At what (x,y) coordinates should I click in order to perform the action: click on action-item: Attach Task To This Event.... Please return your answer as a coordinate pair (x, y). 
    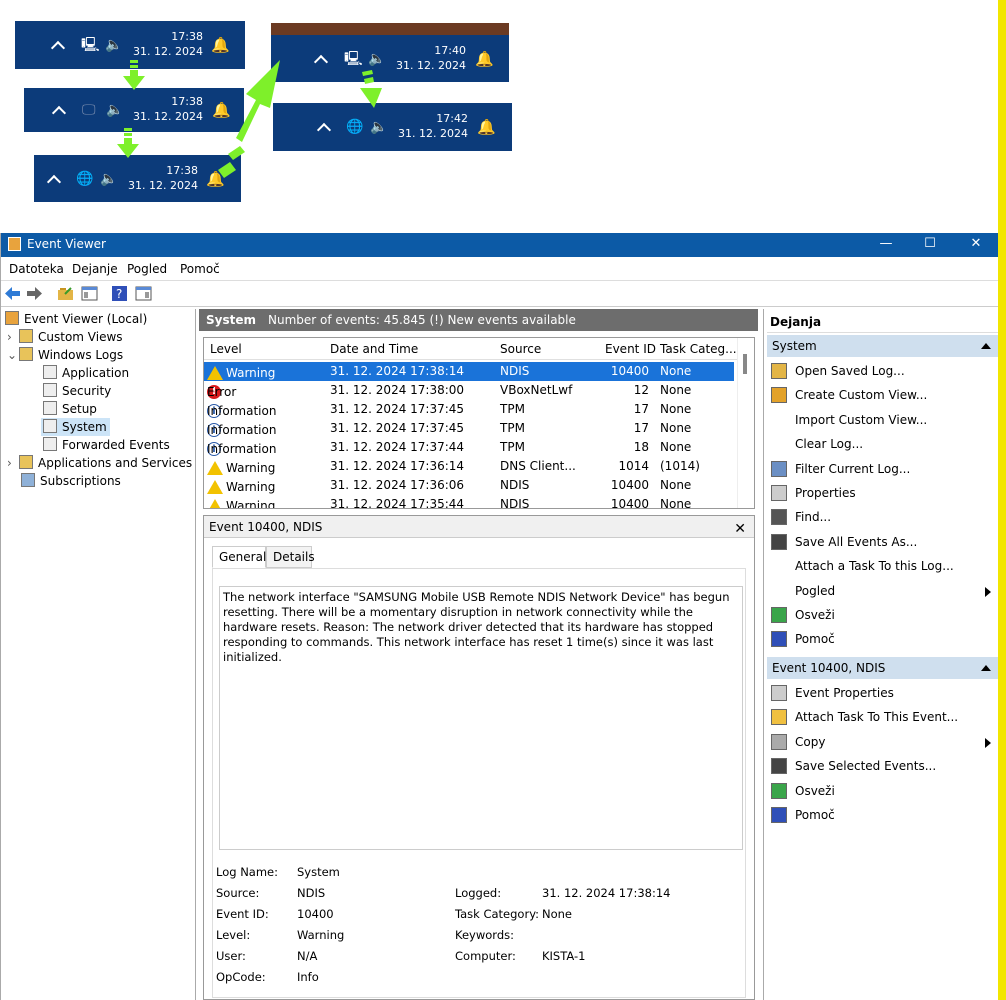
    Looking at the image, I should click on (883, 717).